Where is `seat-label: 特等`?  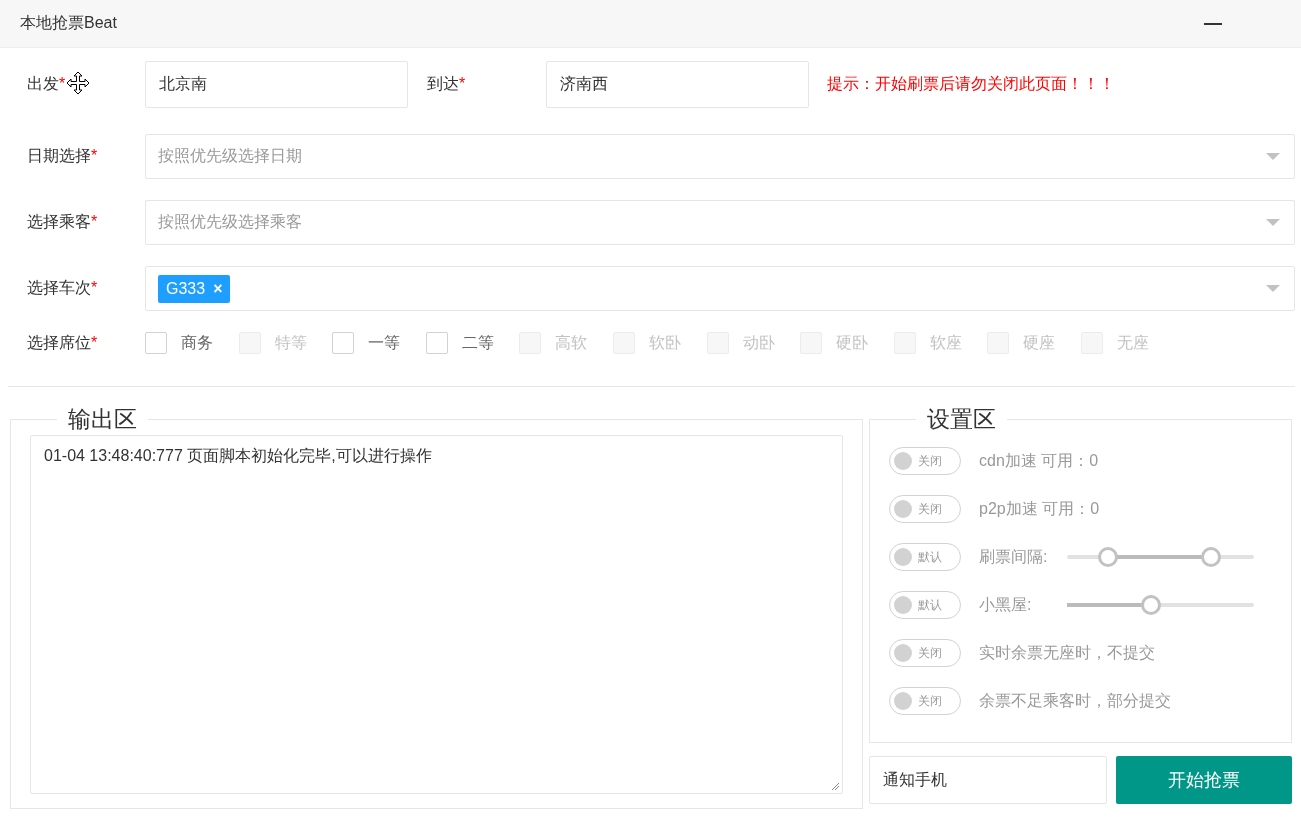 seat-label: 特等 is located at coordinates (290, 342).